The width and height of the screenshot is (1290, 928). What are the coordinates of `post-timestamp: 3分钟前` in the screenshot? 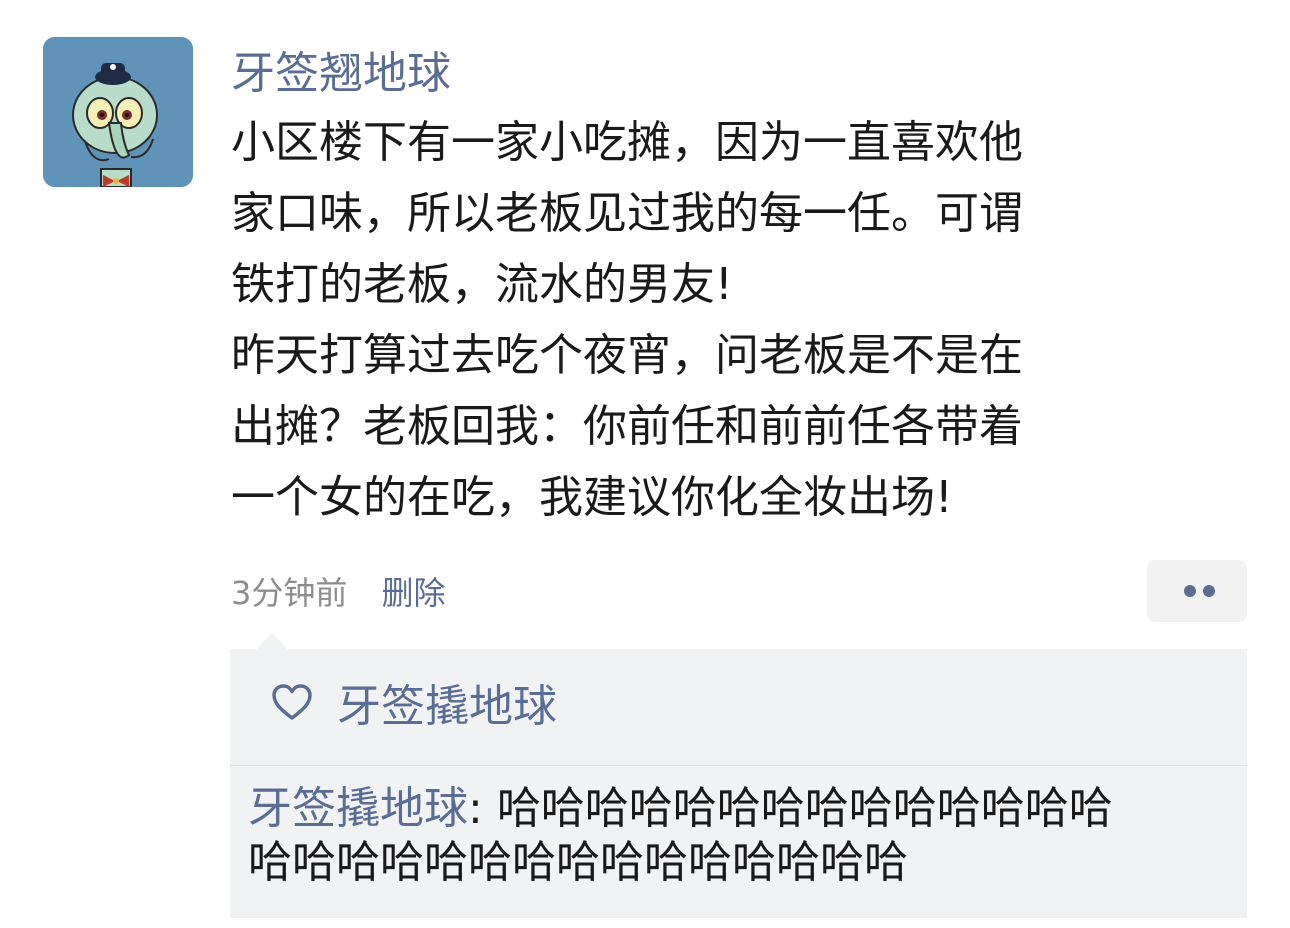 It's located at (289, 593).